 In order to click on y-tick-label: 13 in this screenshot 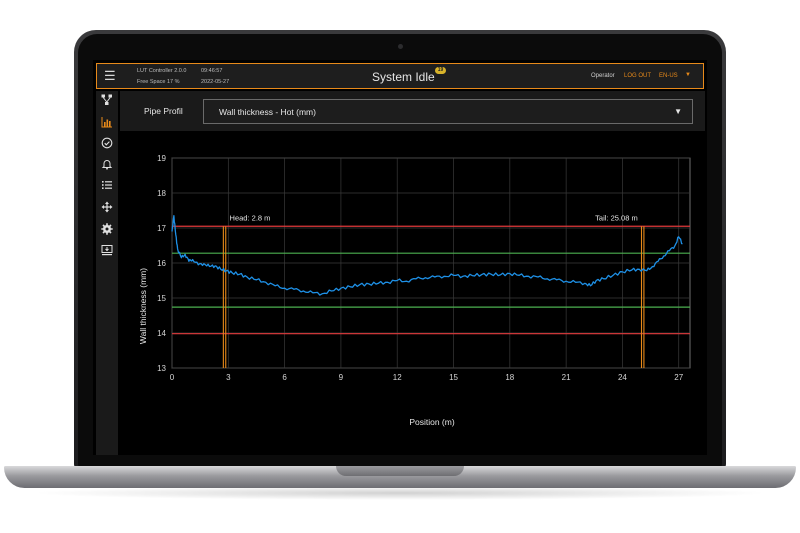, I will do `click(161, 368)`.